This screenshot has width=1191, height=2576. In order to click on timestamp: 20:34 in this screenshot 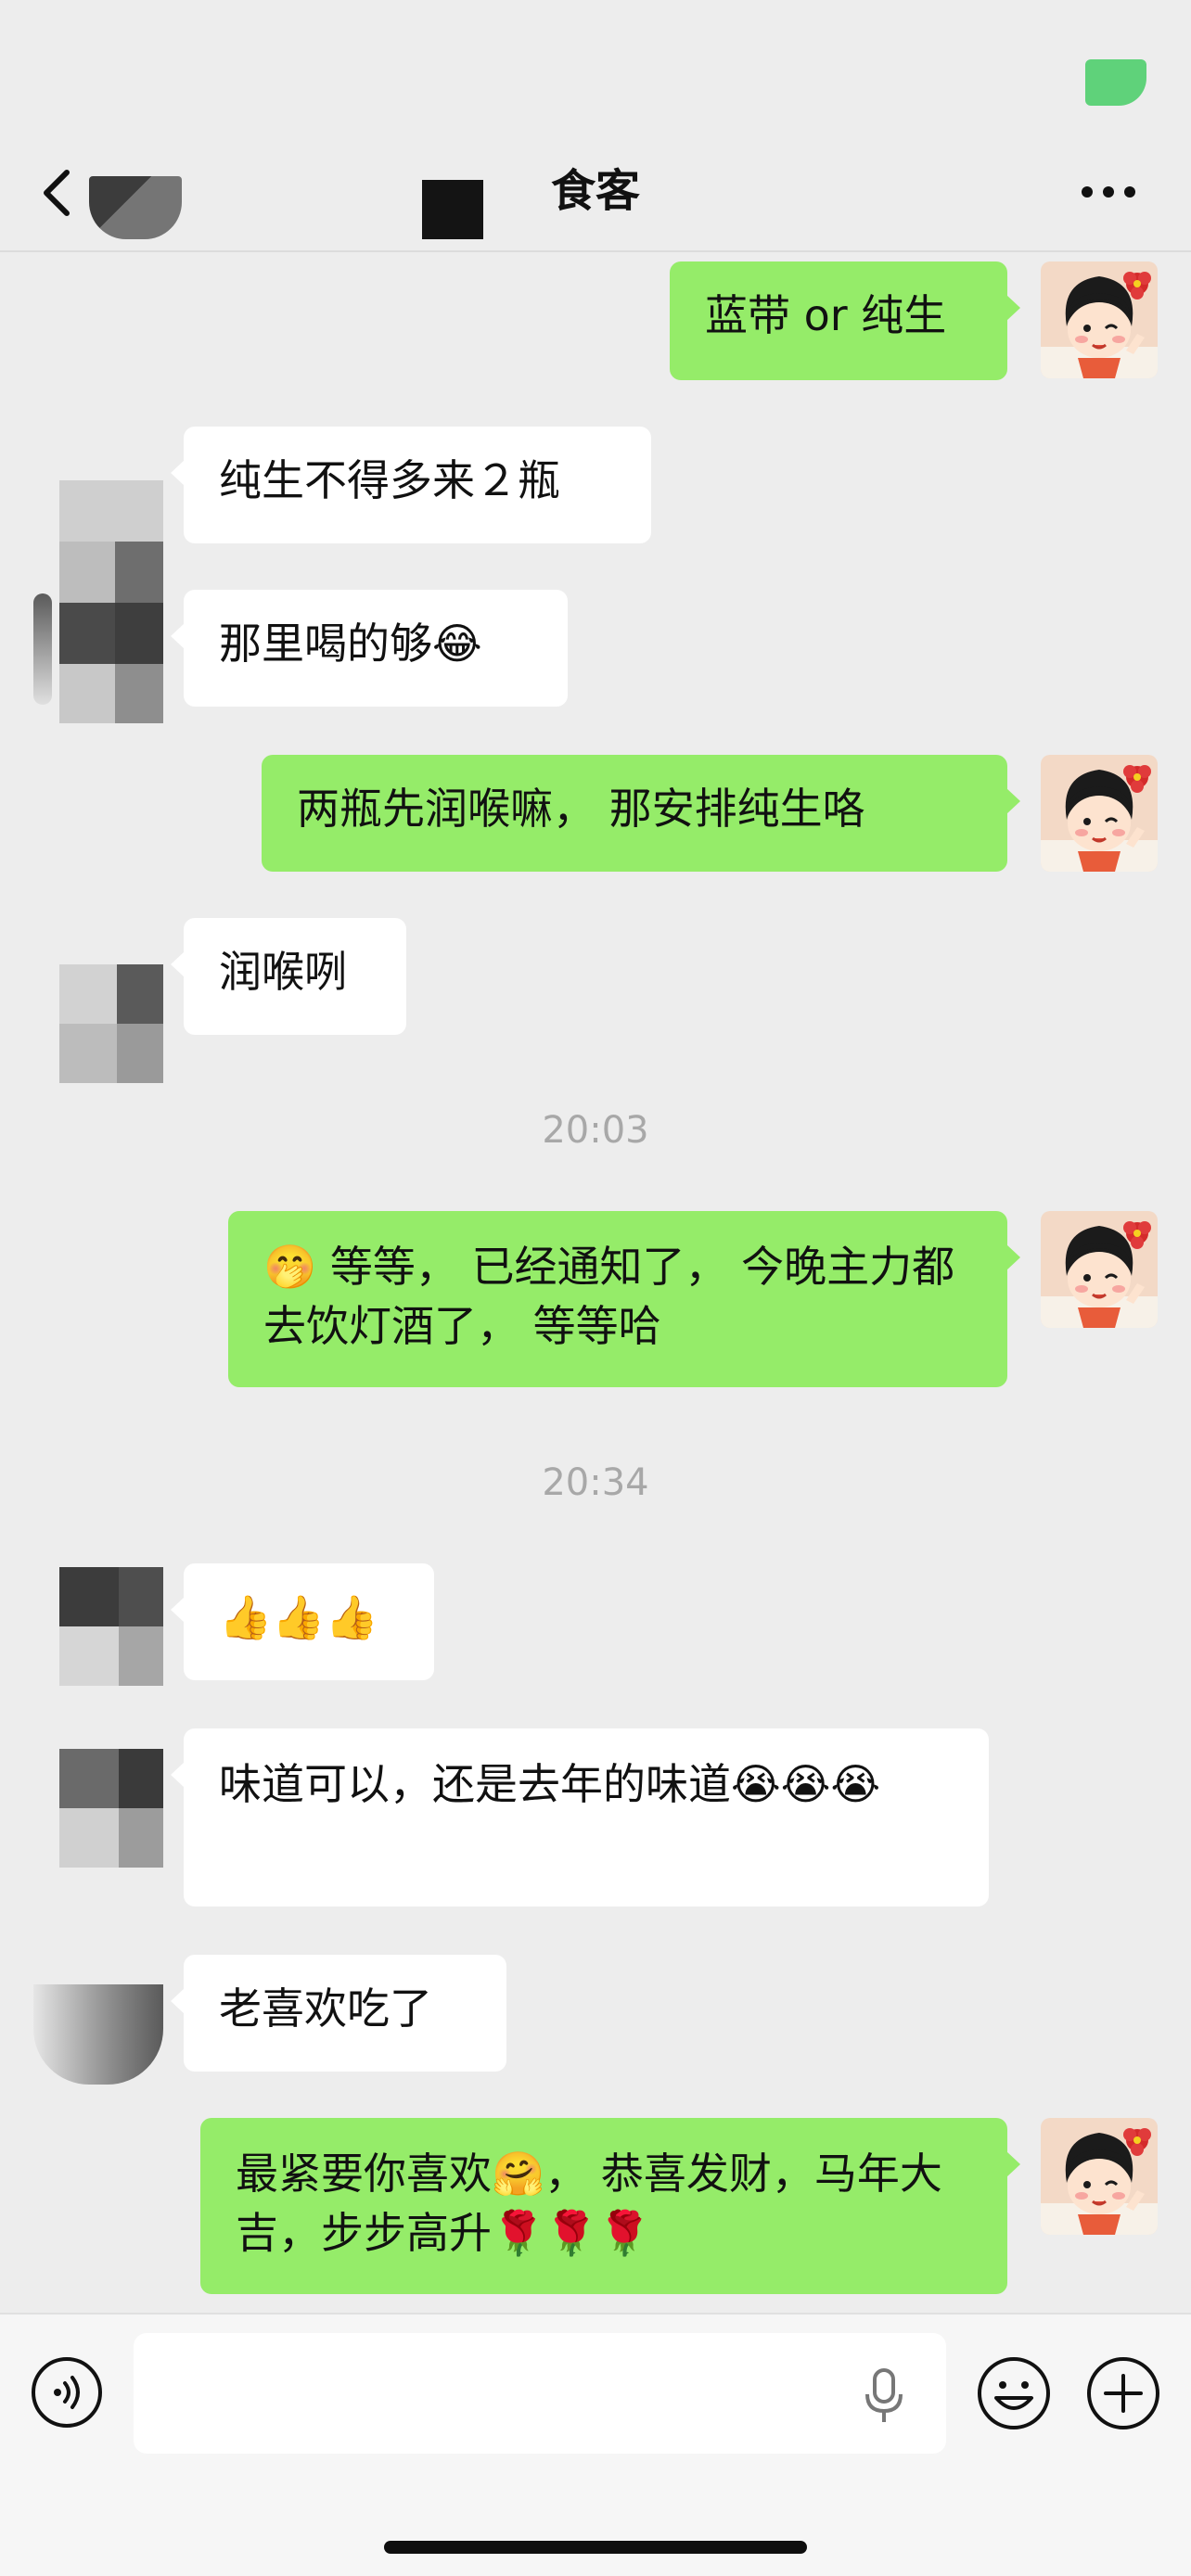, I will do `click(595, 1483)`.